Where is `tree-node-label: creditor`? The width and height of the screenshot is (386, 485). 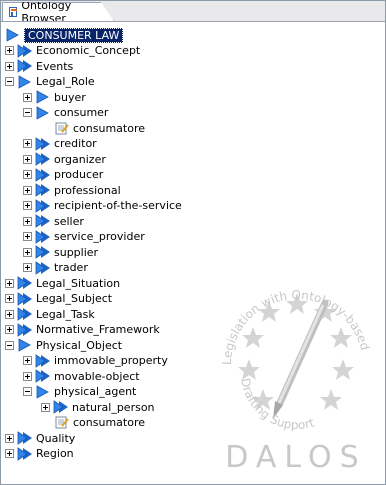
tree-node-label: creditor is located at coordinates (75, 143).